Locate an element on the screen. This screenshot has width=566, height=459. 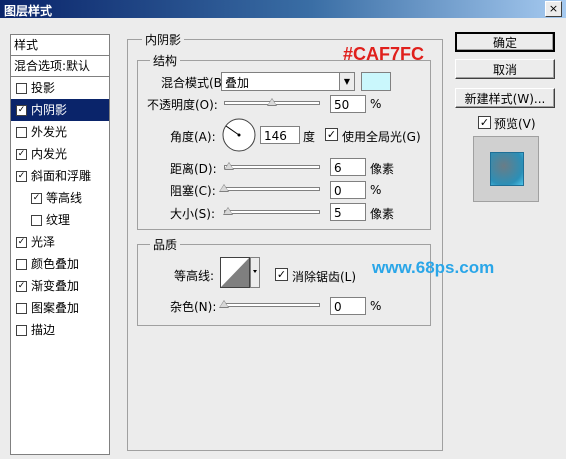
style-item-label: 纹理 is located at coordinates (58, 220).